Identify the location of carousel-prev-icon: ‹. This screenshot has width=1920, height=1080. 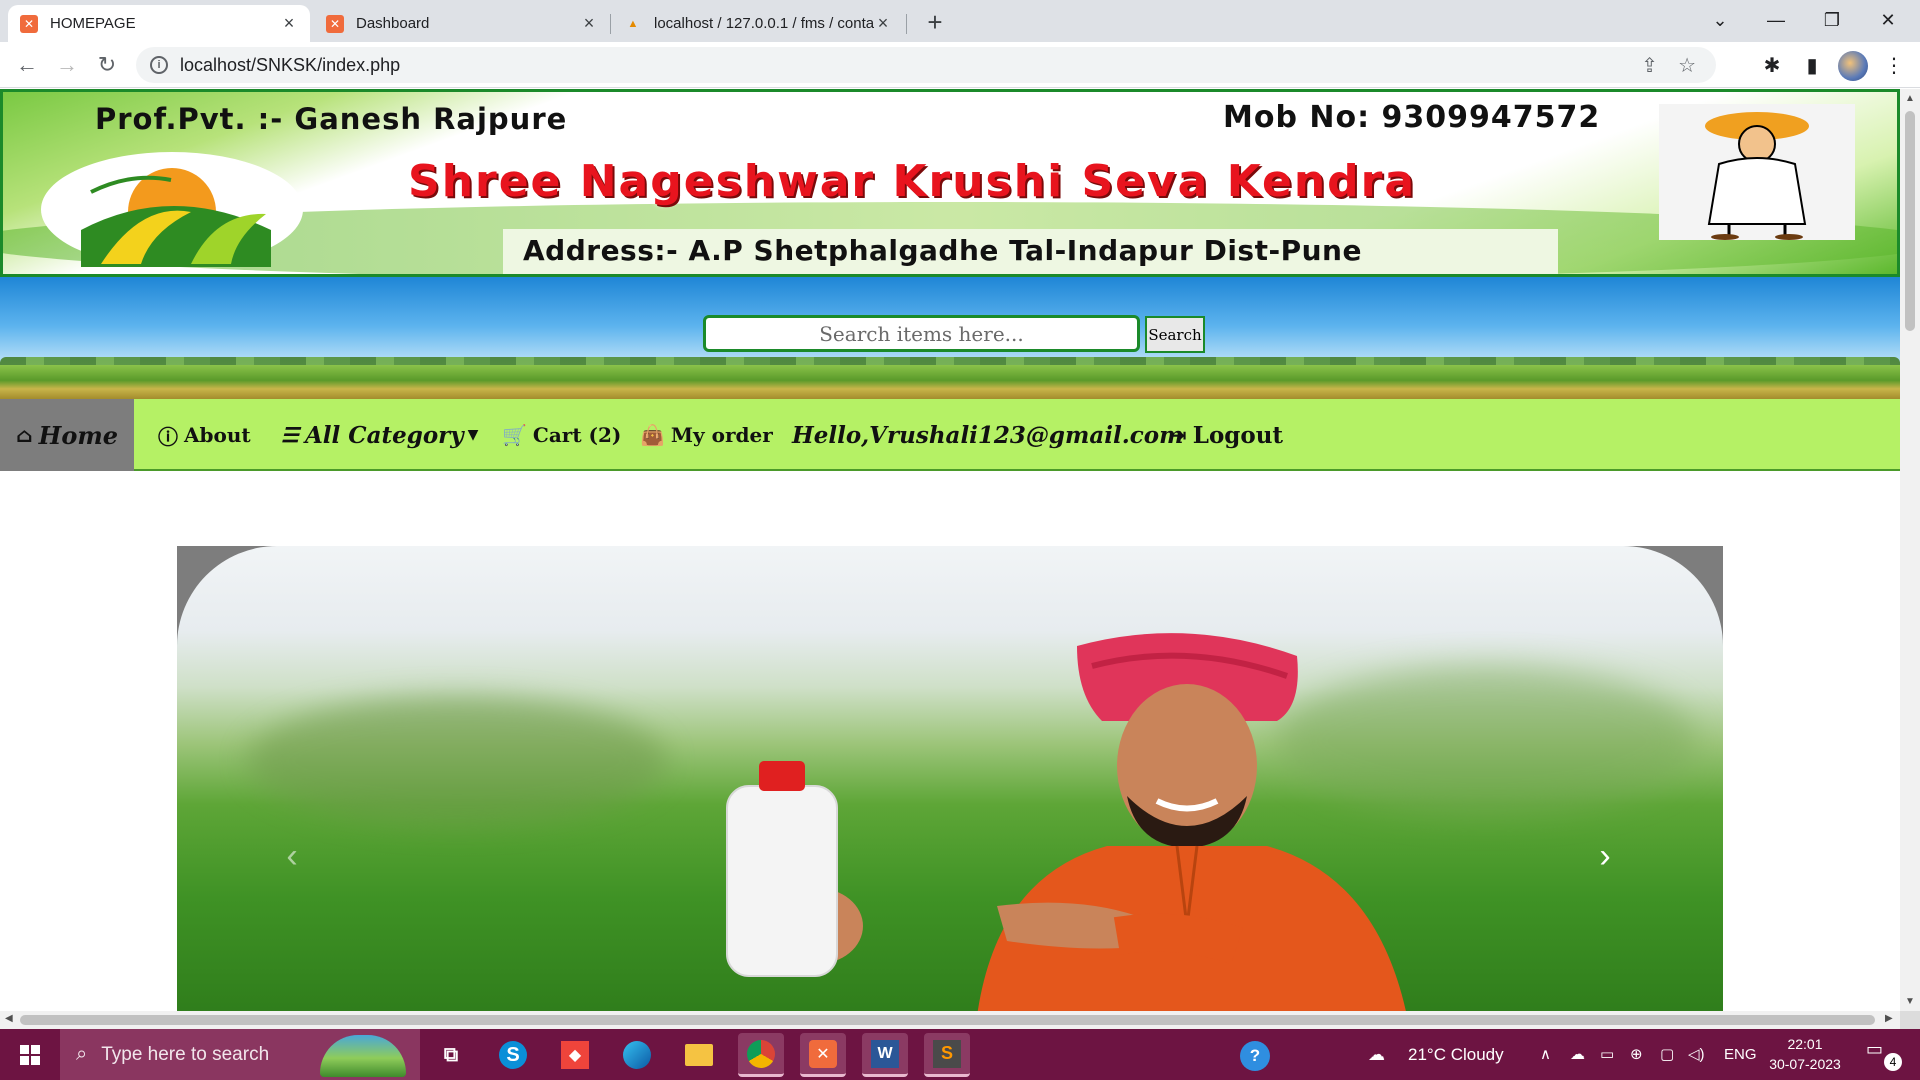
(292, 856).